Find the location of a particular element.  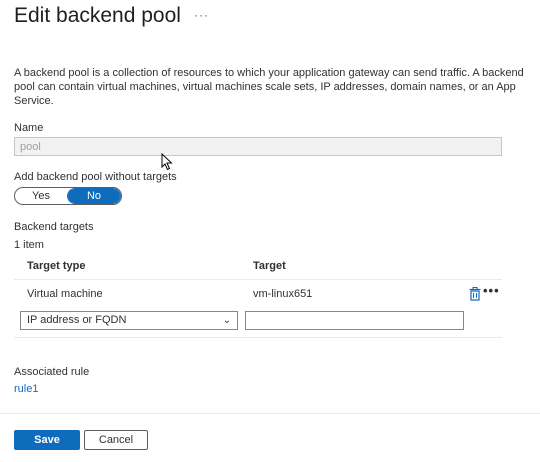

row-divider is located at coordinates (258, 337).